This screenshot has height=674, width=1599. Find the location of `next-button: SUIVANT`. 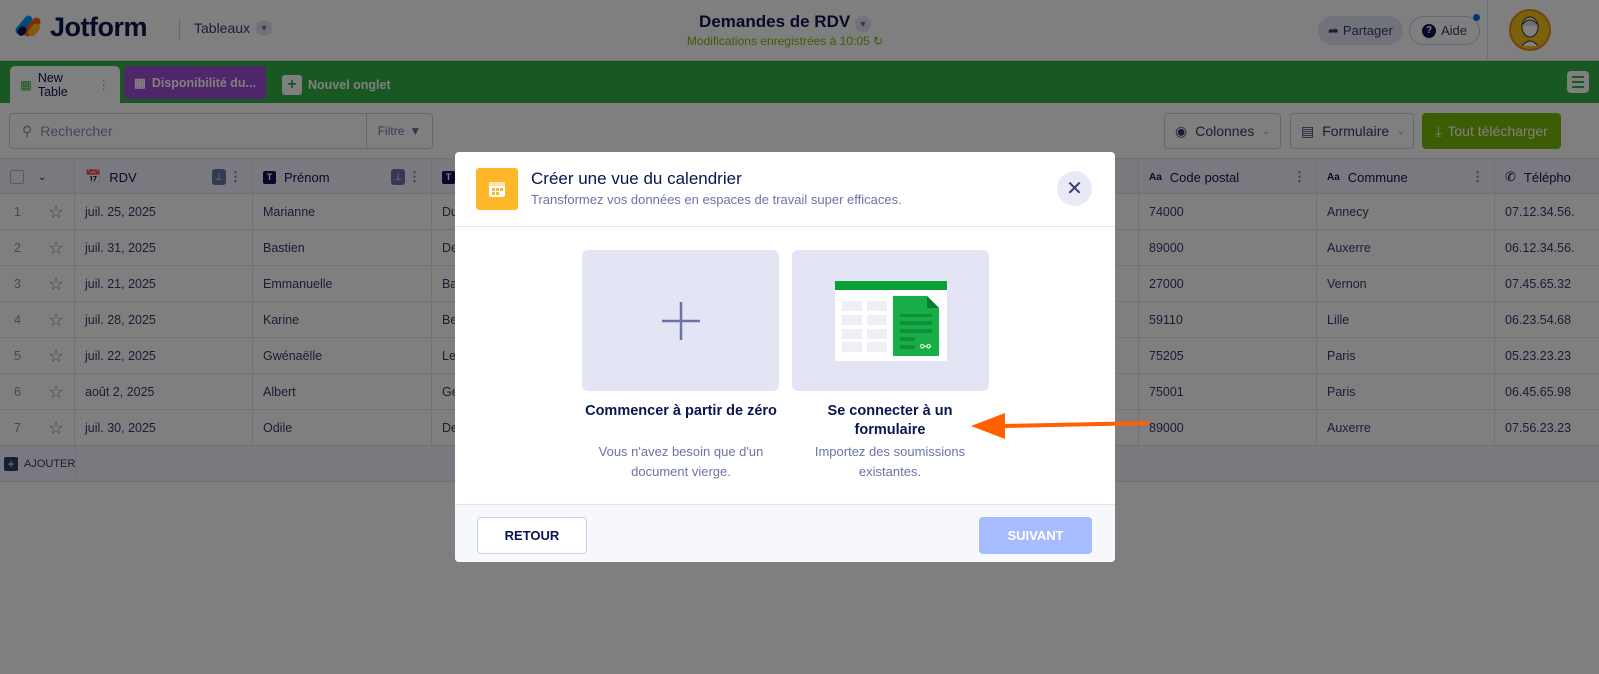

next-button: SUIVANT is located at coordinates (1035, 535).